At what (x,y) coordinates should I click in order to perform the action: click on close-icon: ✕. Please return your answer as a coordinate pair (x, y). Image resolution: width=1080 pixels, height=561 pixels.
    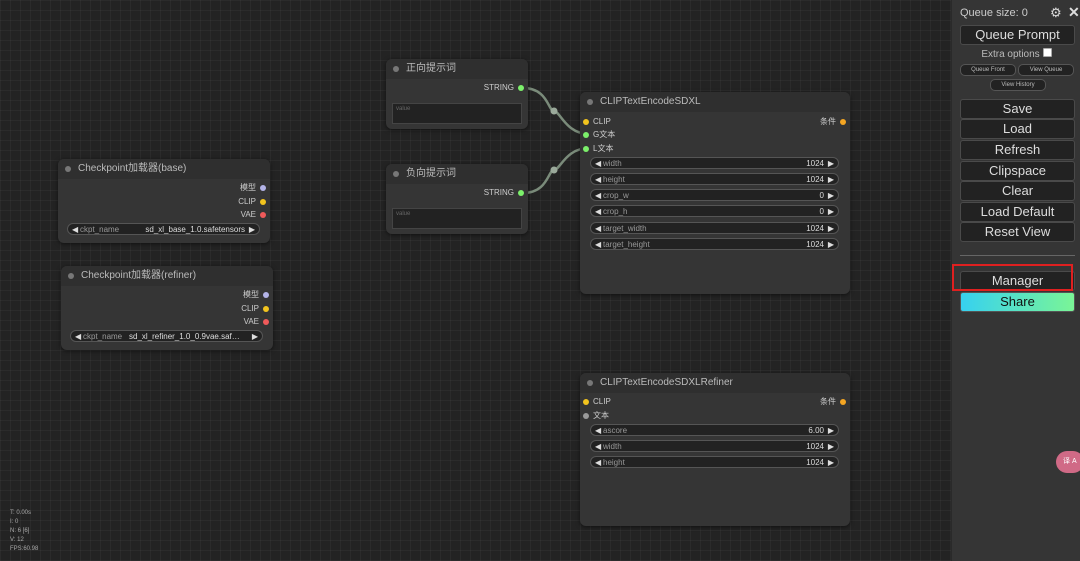
    Looking at the image, I should click on (1074, 12).